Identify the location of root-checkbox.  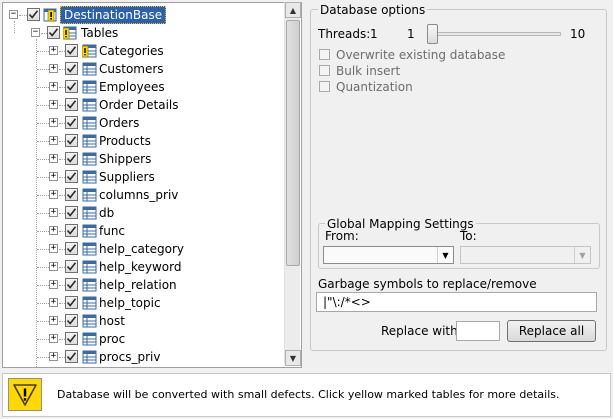
(33, 14).